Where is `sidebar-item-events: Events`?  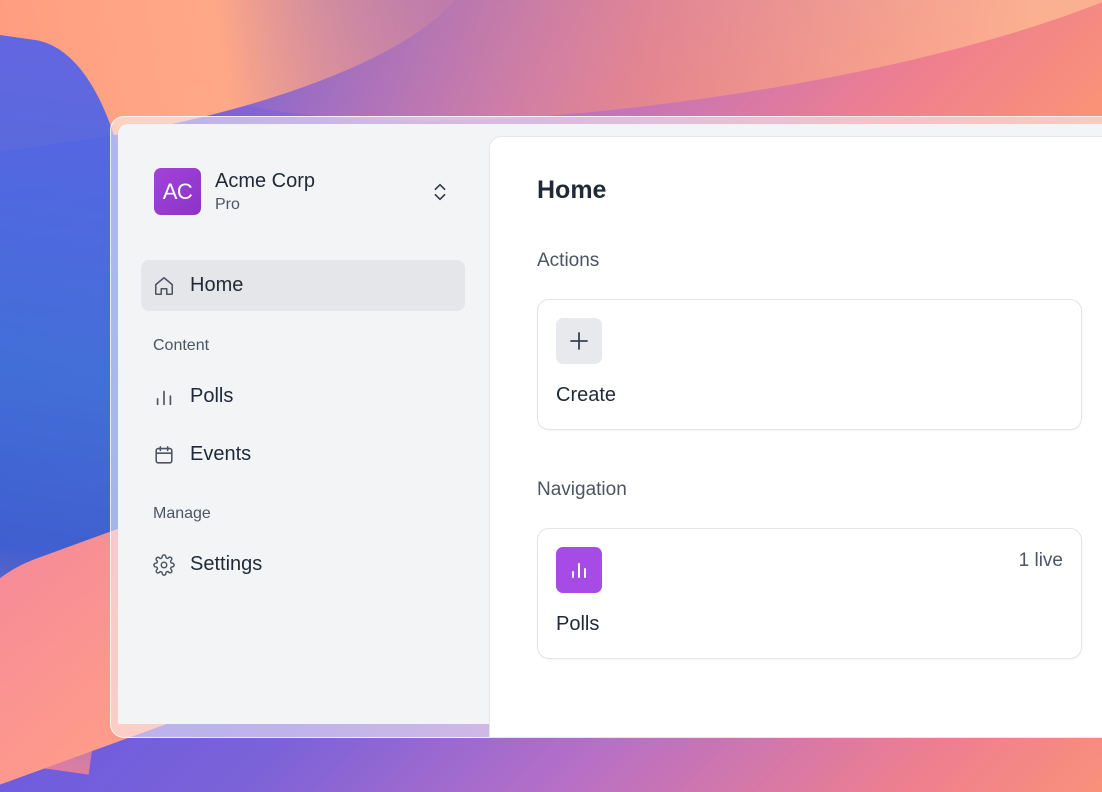
sidebar-item-events: Events is located at coordinates (303, 454).